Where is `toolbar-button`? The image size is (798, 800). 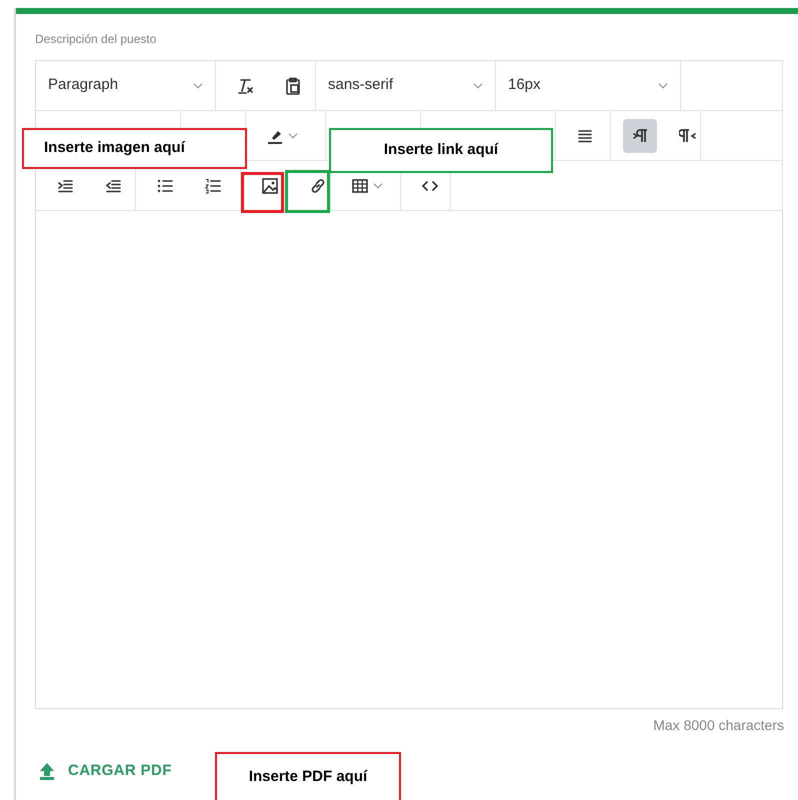 toolbar-button is located at coordinates (640, 135).